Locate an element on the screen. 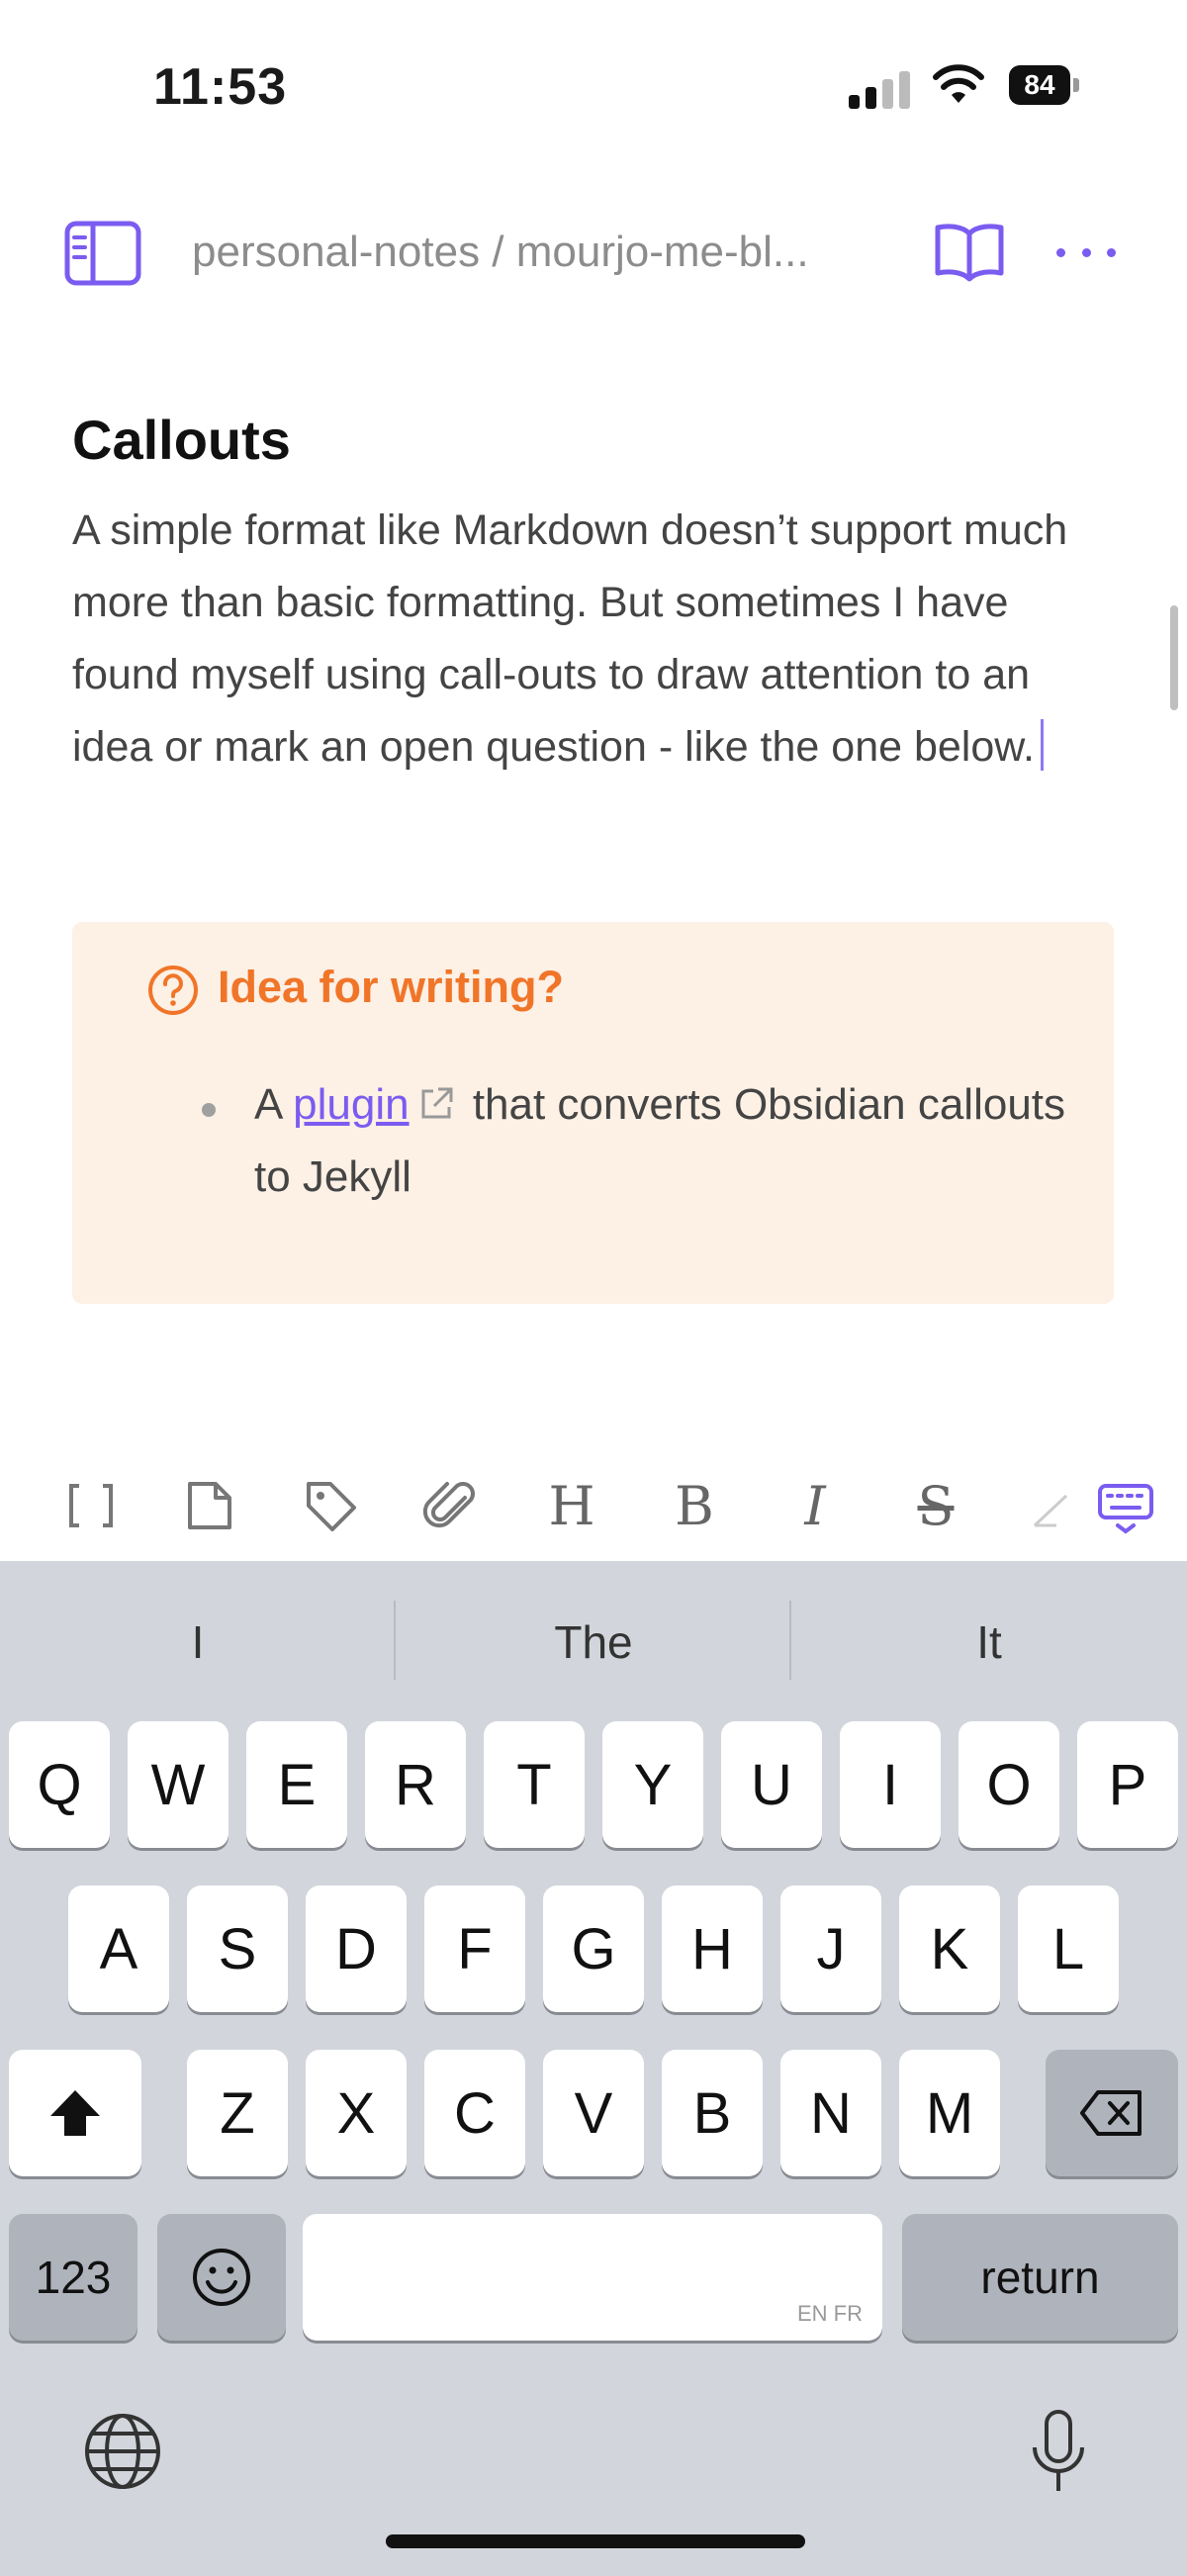  key-l: L is located at coordinates (1068, 1949).